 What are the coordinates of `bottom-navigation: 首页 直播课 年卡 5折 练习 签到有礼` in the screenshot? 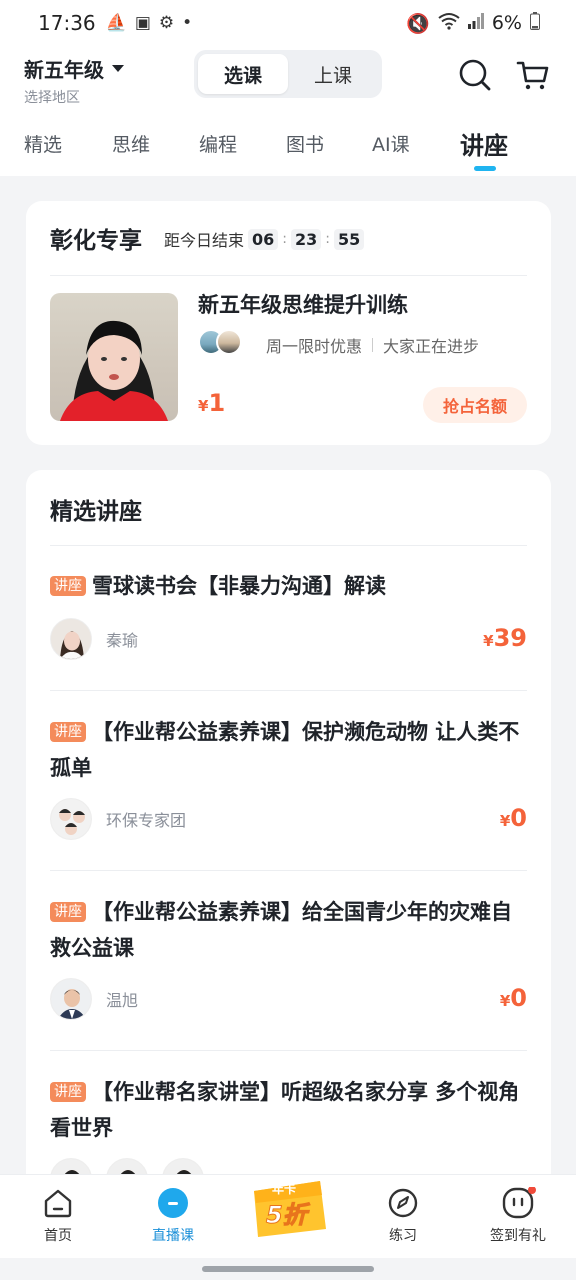 It's located at (288, 1216).